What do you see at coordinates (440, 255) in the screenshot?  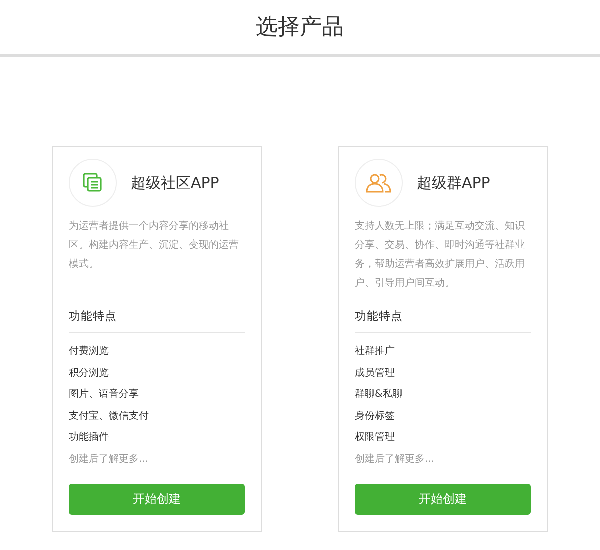 I see `product-description: 支持人数无上限；满足互动交流、知识分享、交易、协作、即时沟通等社群业务，帮助运营者高效扩展用户、活跃用户、引导用户间互动。` at bounding box center [440, 255].